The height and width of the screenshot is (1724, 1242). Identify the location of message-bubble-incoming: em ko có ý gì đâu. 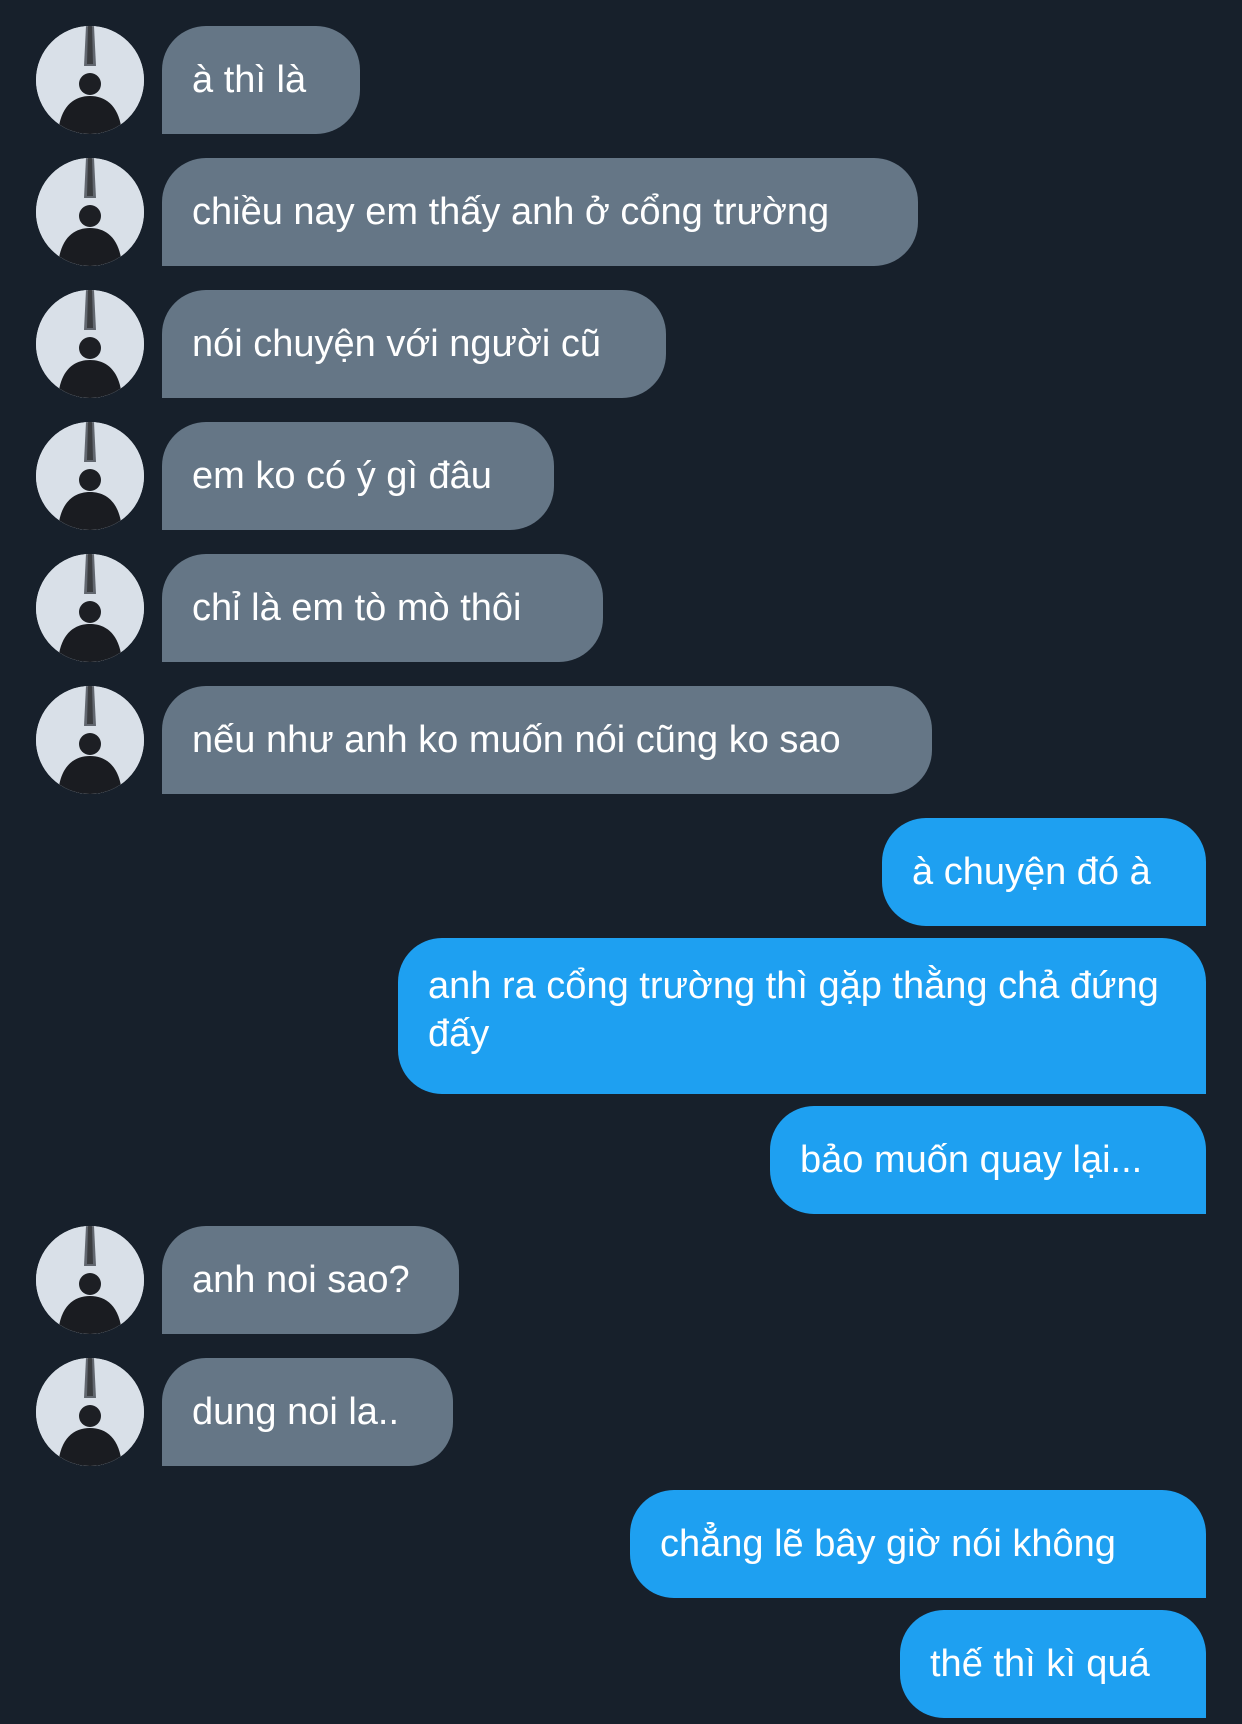
(358, 476).